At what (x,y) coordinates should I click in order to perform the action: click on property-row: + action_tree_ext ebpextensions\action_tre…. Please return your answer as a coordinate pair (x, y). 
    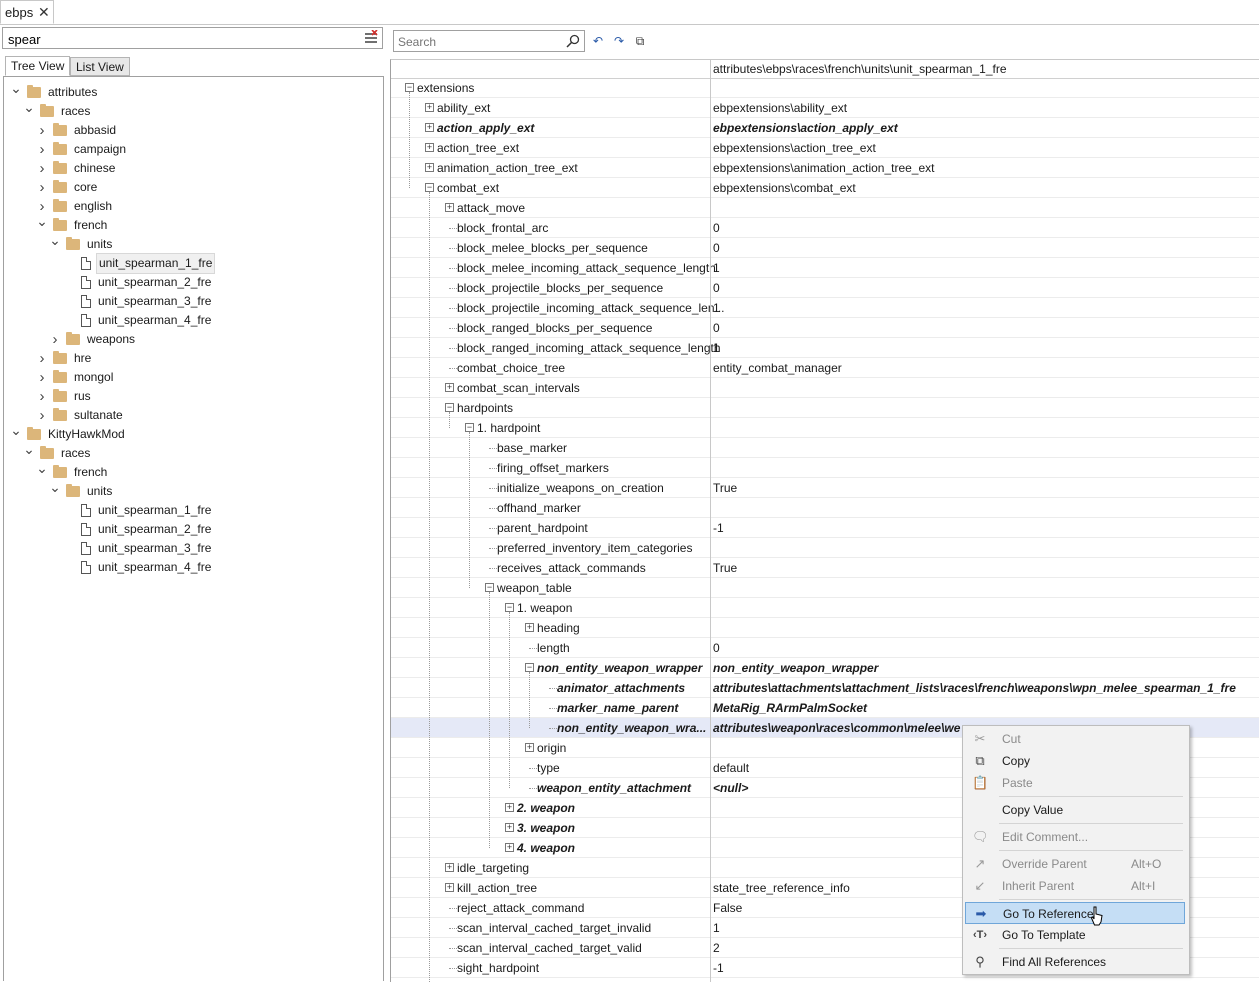
    Looking at the image, I should click on (825, 148).